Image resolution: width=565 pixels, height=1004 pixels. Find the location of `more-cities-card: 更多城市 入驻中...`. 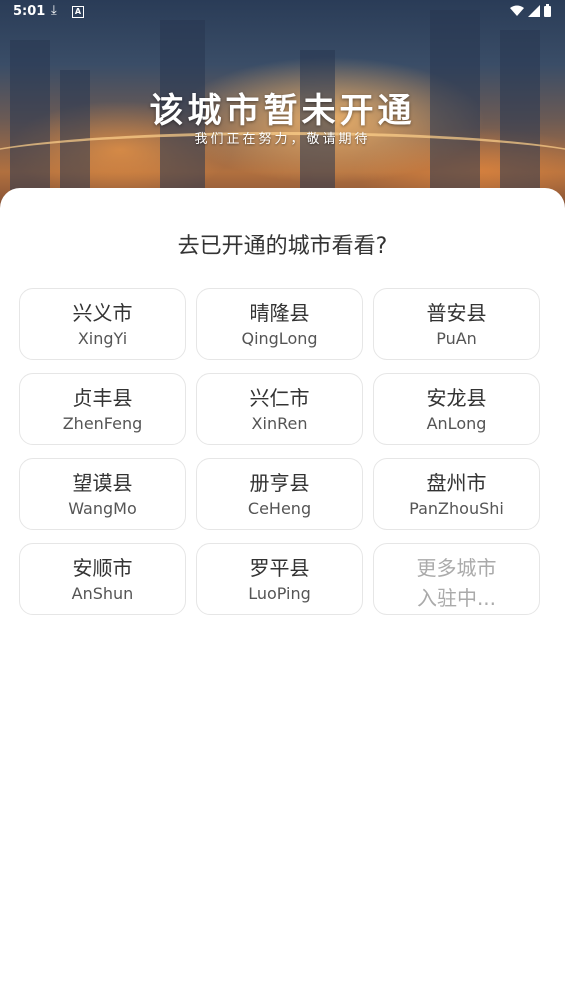

more-cities-card: 更多城市 入驻中... is located at coordinates (456, 579).